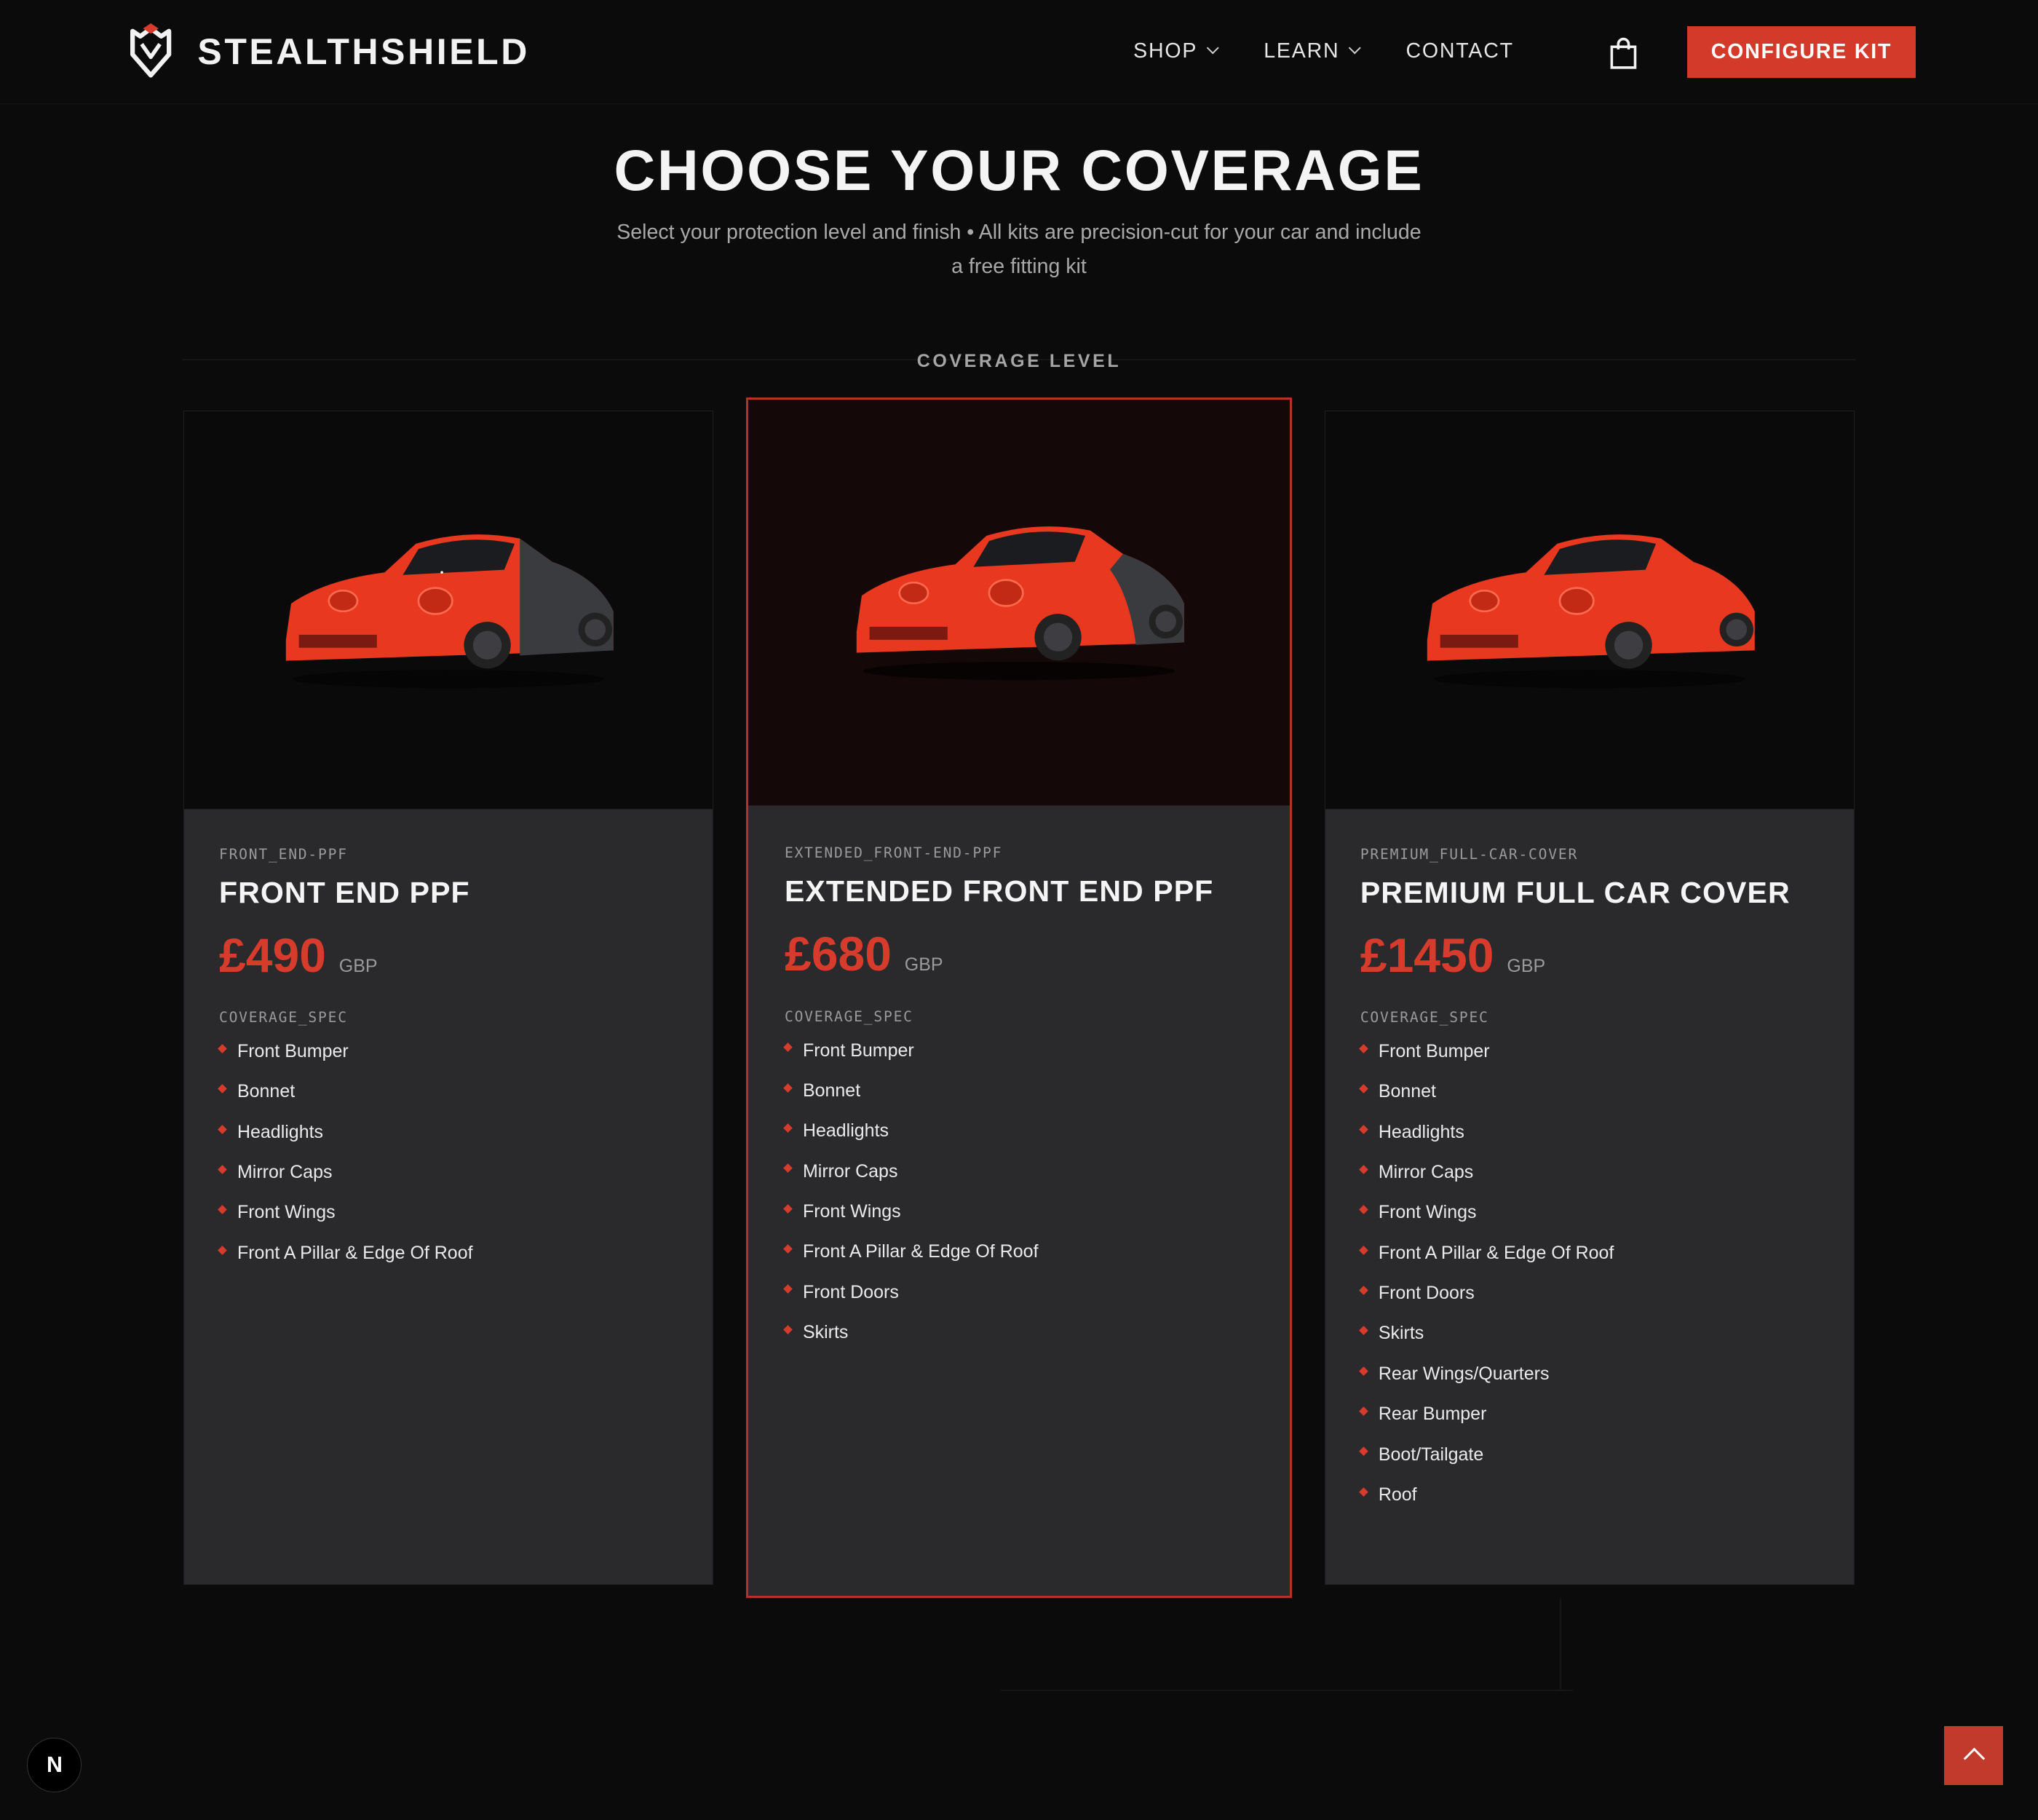 This screenshot has height=1820, width=2038. Describe the element at coordinates (1019, 170) in the screenshot. I see `page-title: CHOOSE YOUR COVERAGE` at that location.